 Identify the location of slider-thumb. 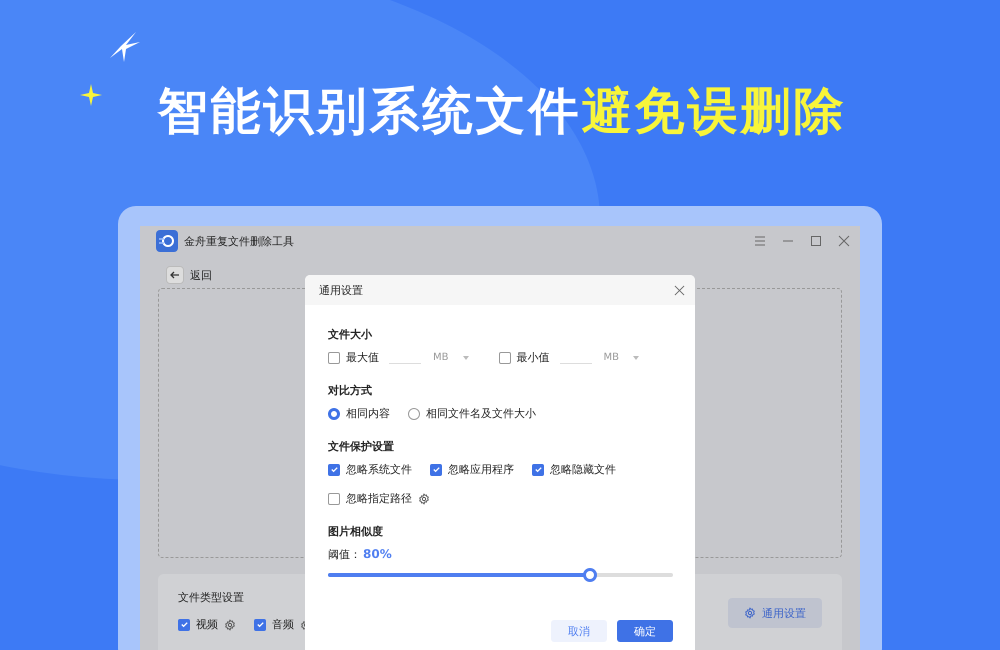
(590, 575).